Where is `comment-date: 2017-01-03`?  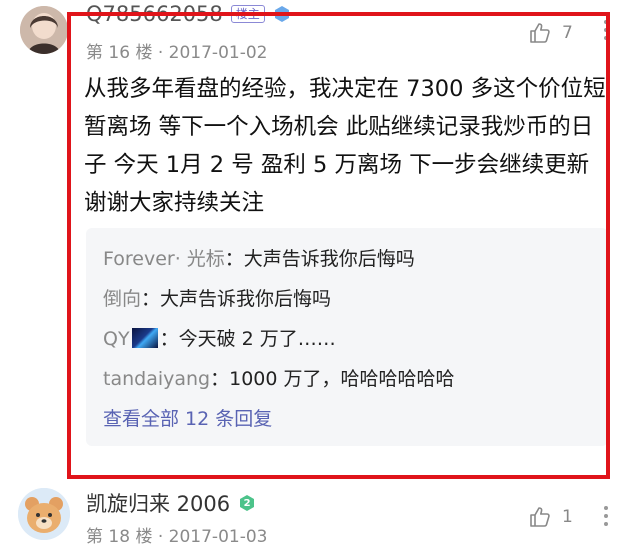 comment-date: 2017-01-03 is located at coordinates (218, 537).